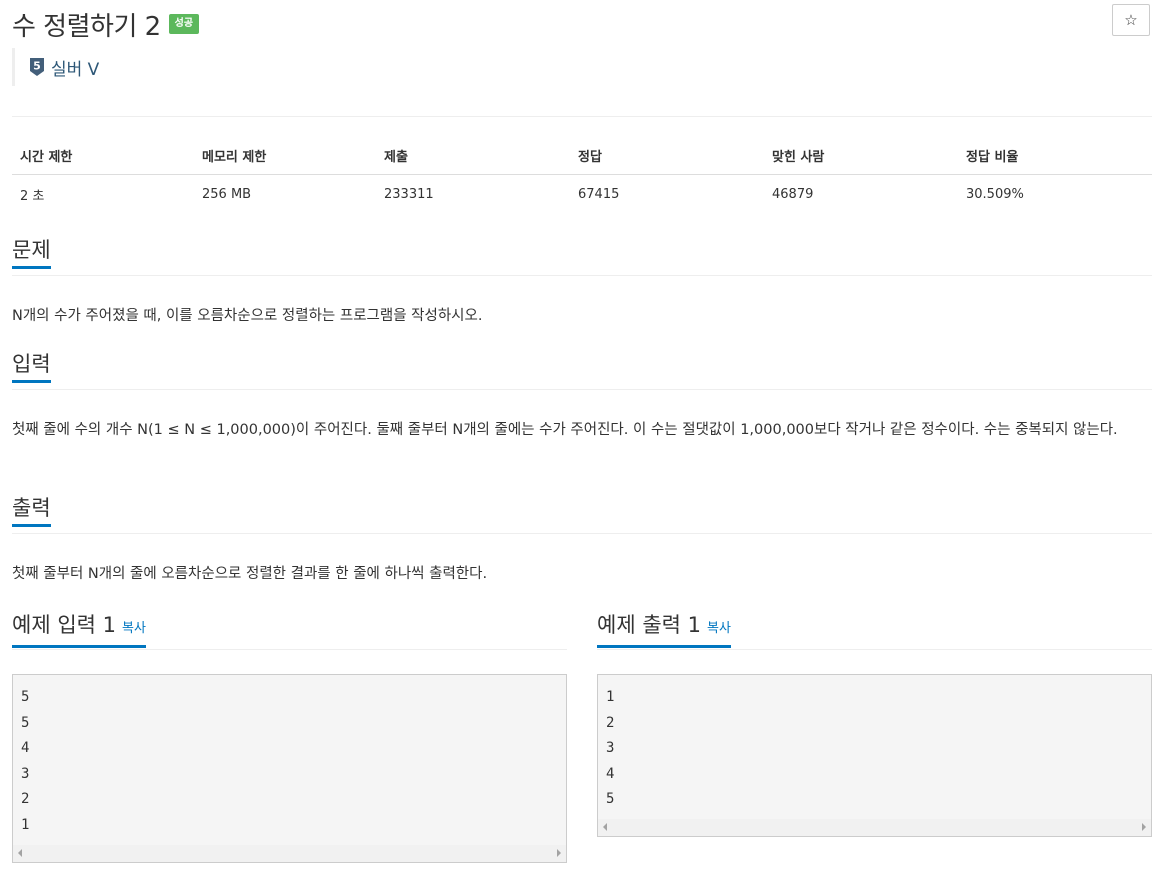  I want to click on title-row: 수 정렬하기 2 성공, so click(106, 24).